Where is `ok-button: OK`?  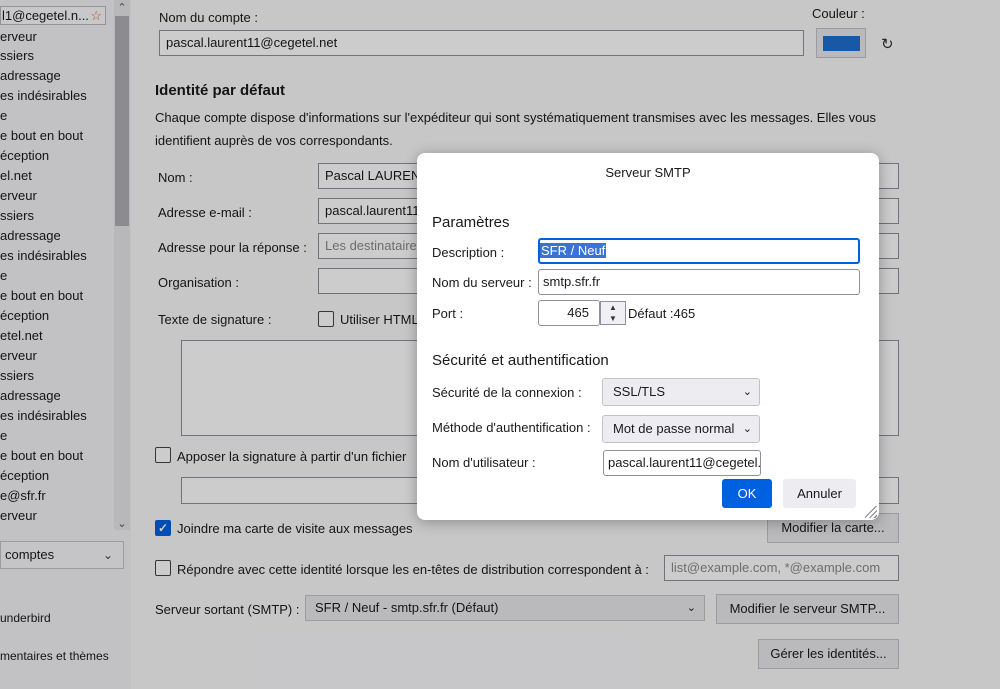
ok-button: OK is located at coordinates (747, 493).